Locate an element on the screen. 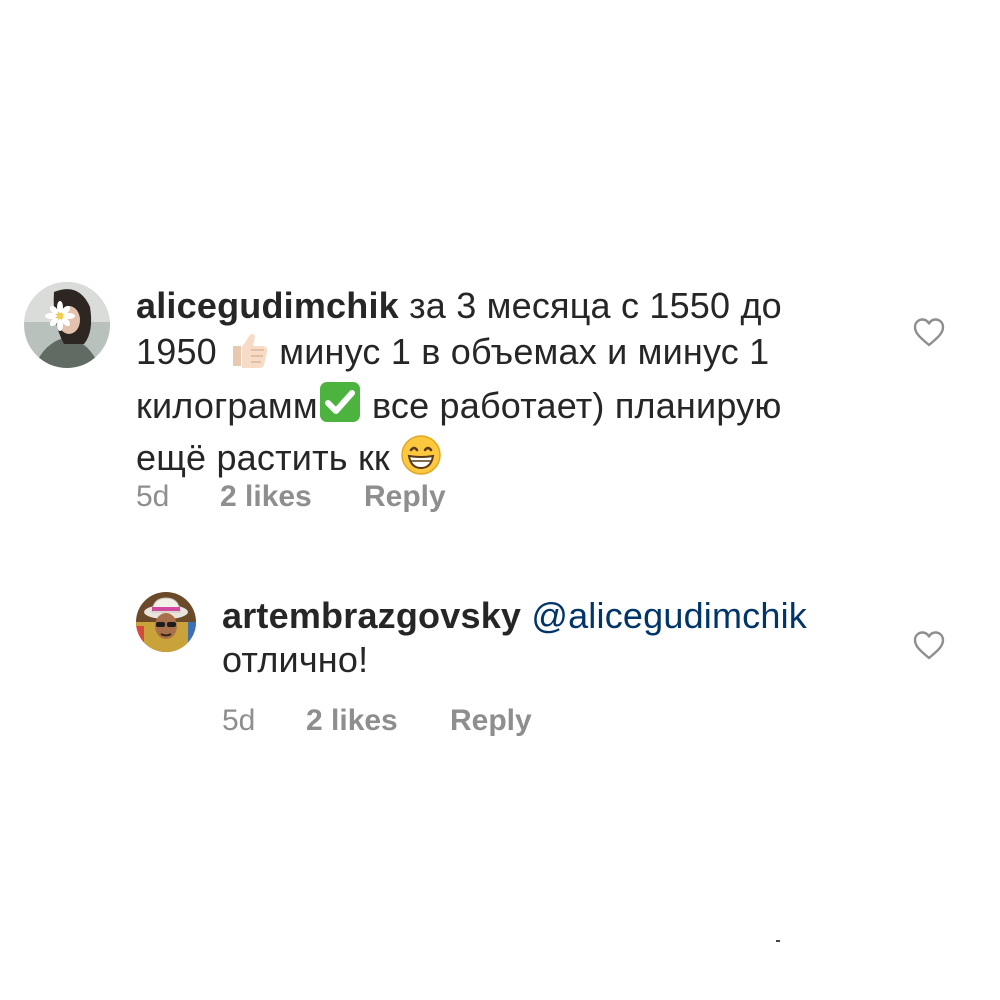 This screenshot has height=1000, width=1000. comment-text-part: отлично! is located at coordinates (295, 659).